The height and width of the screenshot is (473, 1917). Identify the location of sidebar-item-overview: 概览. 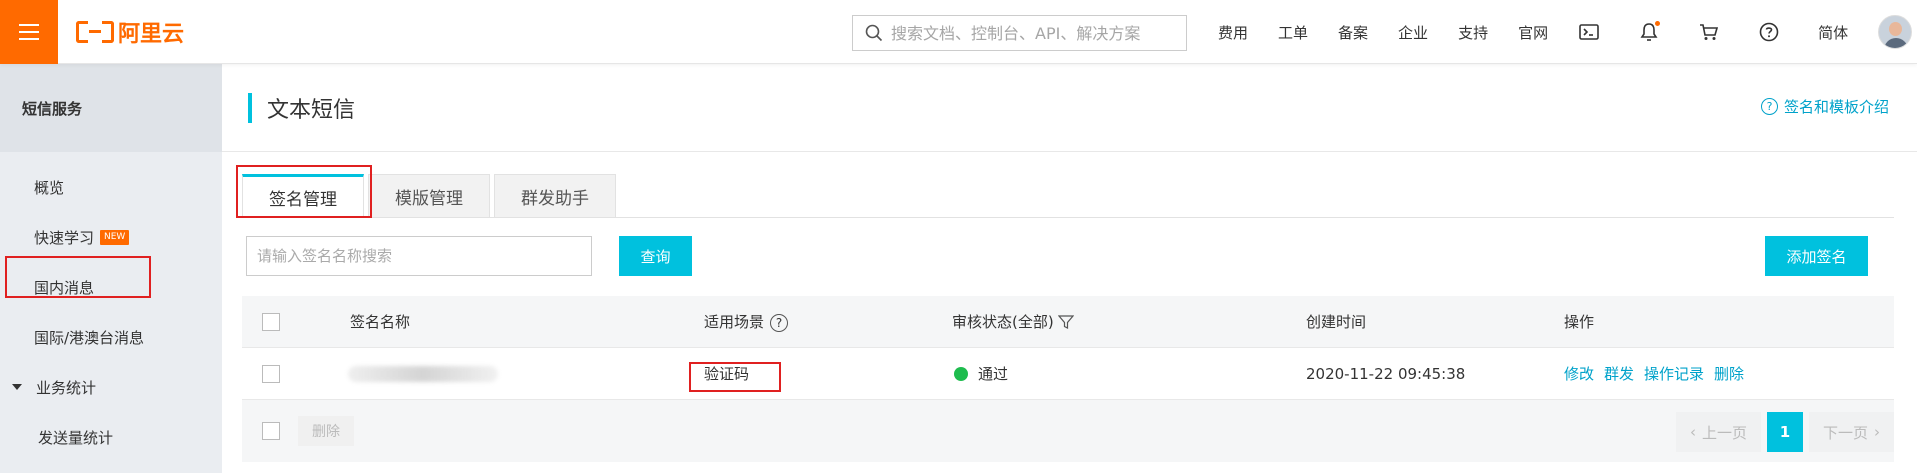
(111, 187).